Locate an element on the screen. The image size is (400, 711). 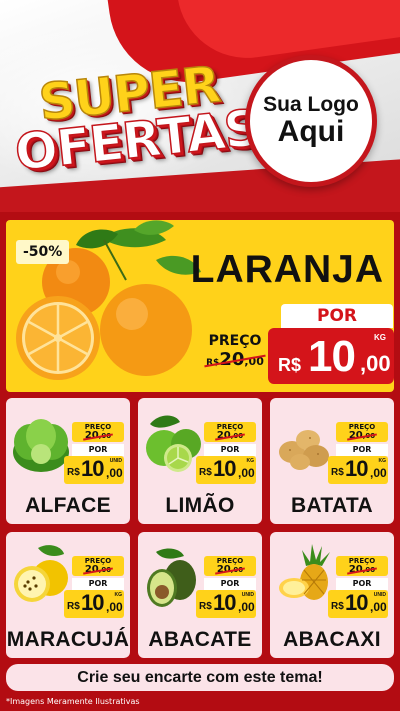
price-unit: KG is located at coordinates (380, 337).